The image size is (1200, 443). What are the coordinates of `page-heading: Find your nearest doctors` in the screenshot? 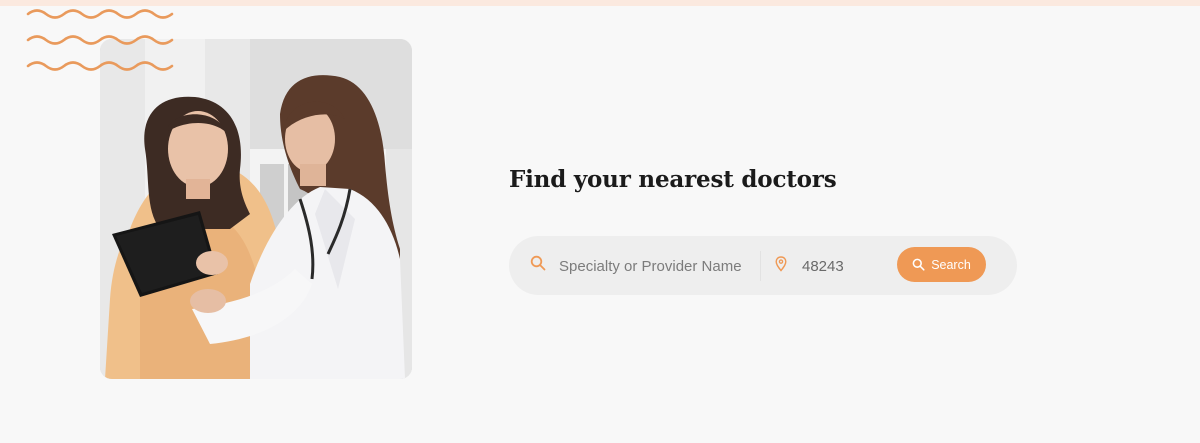 It's located at (673, 179).